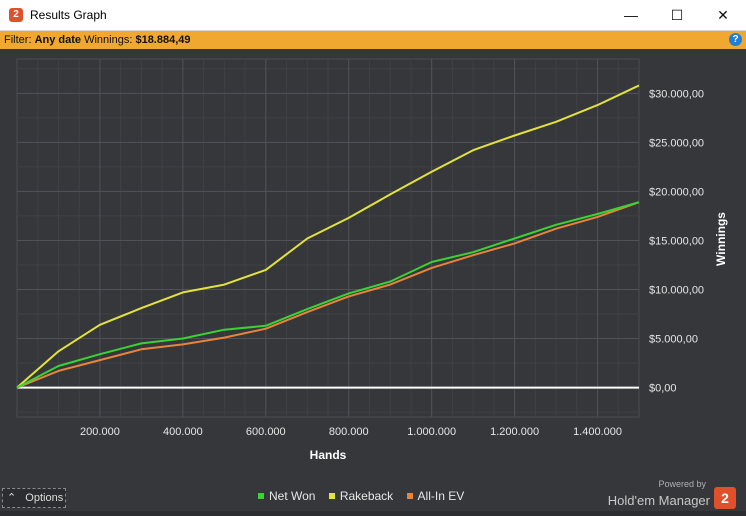 The height and width of the screenshot is (516, 746). Describe the element at coordinates (16, 15) in the screenshot. I see `app-logo-icon: 2` at that location.